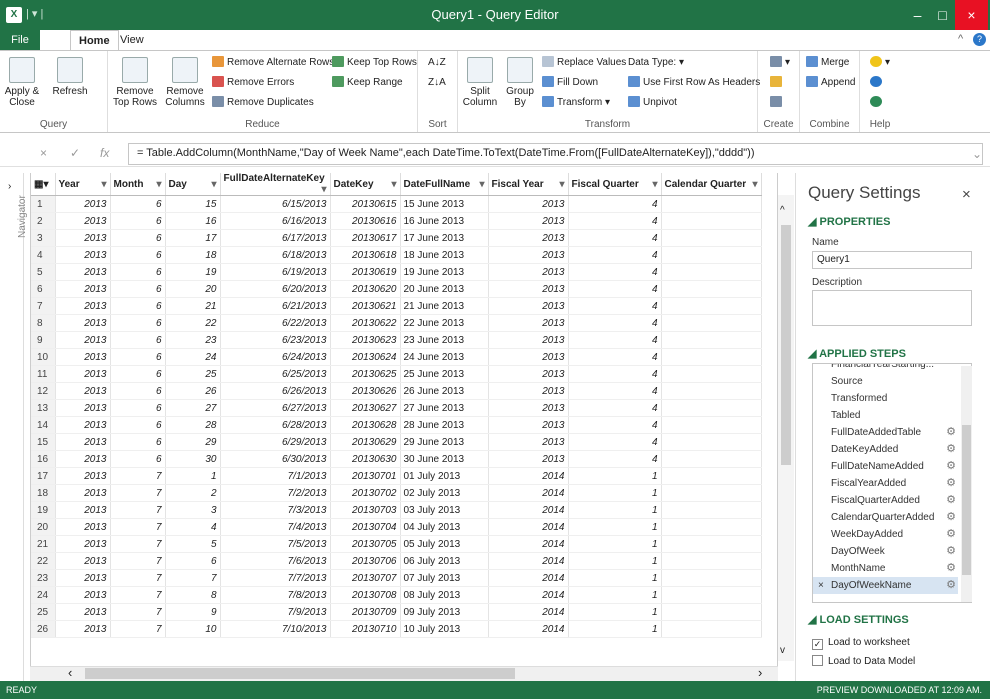  Describe the element at coordinates (365, 493) in the screenshot. I see `table-cell: 20130702` at that location.